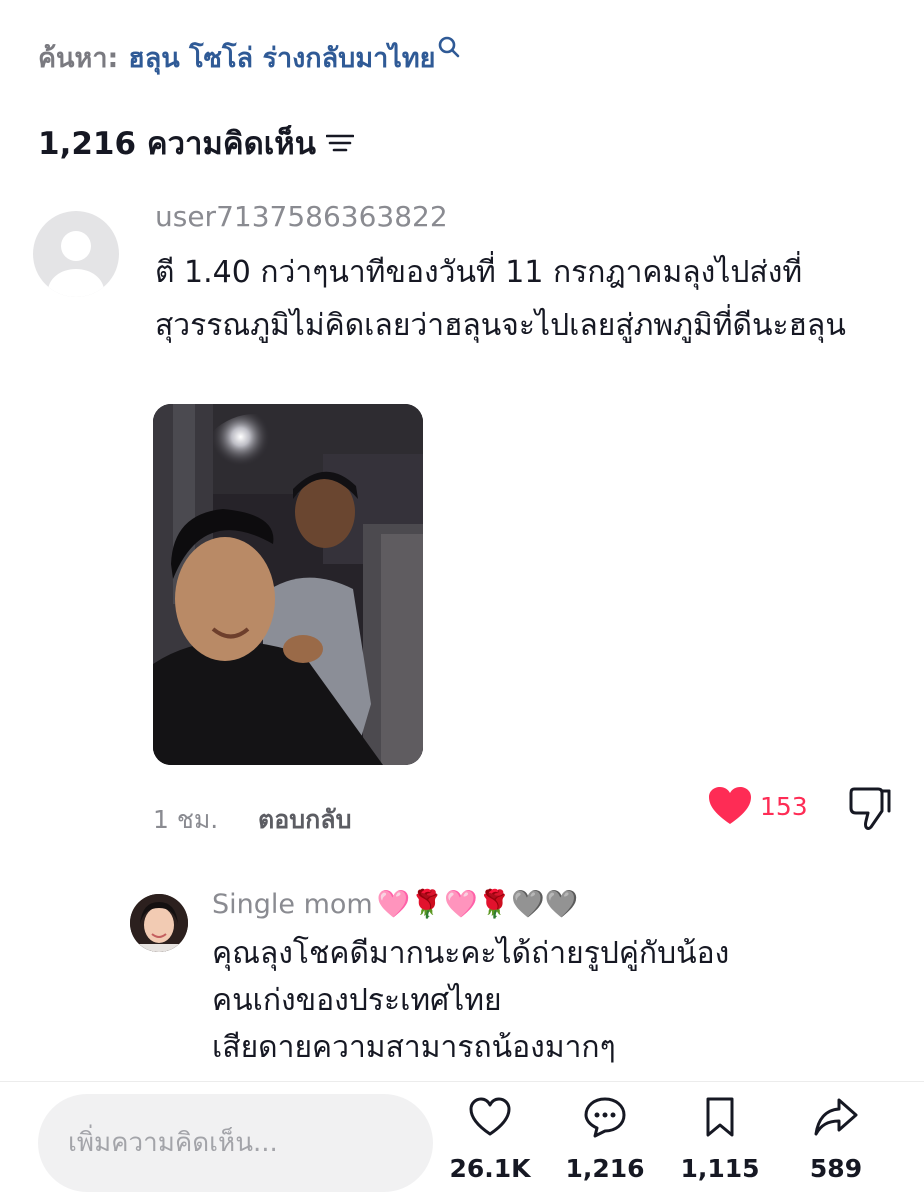 The image size is (924, 1199). What do you see at coordinates (186, 819) in the screenshot?
I see `comment1-time: 1 ชม.` at bounding box center [186, 819].